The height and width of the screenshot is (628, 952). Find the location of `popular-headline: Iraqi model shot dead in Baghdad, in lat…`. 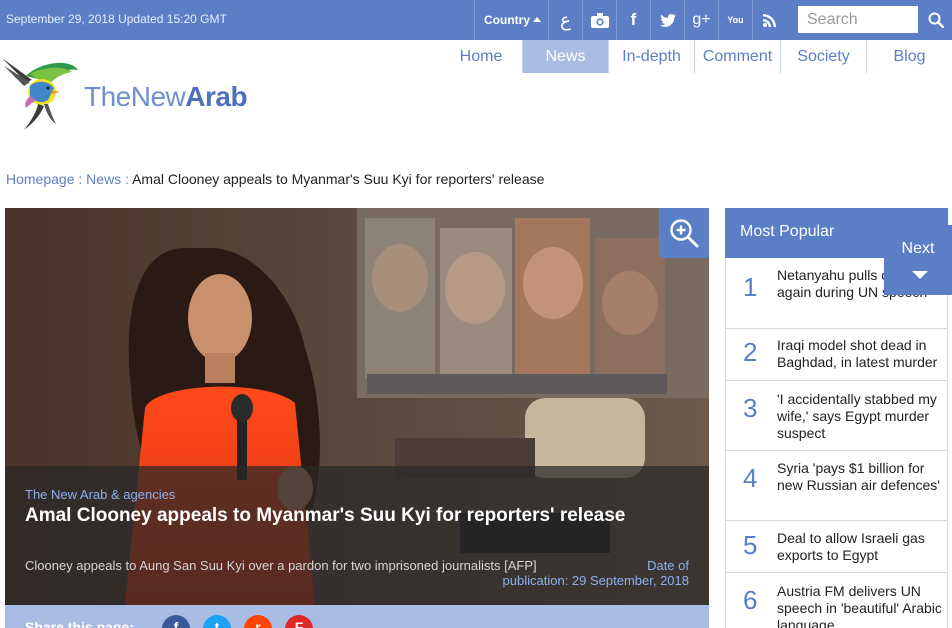

popular-headline: Iraqi model shot dead in Baghdad, in lat… is located at coordinates (857, 353).